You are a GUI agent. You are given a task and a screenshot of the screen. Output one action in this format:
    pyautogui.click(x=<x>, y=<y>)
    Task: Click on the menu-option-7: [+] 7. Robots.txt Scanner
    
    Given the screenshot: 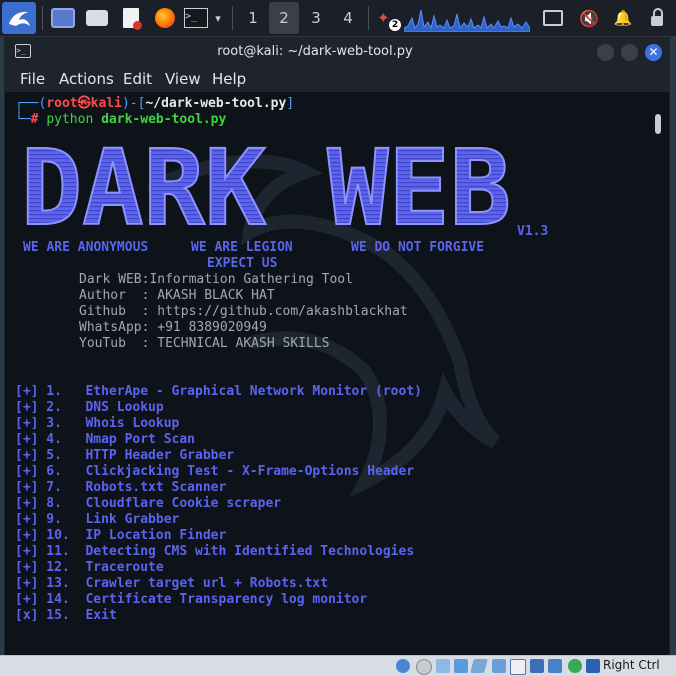 What is the action you would take?
    pyautogui.click(x=121, y=487)
    